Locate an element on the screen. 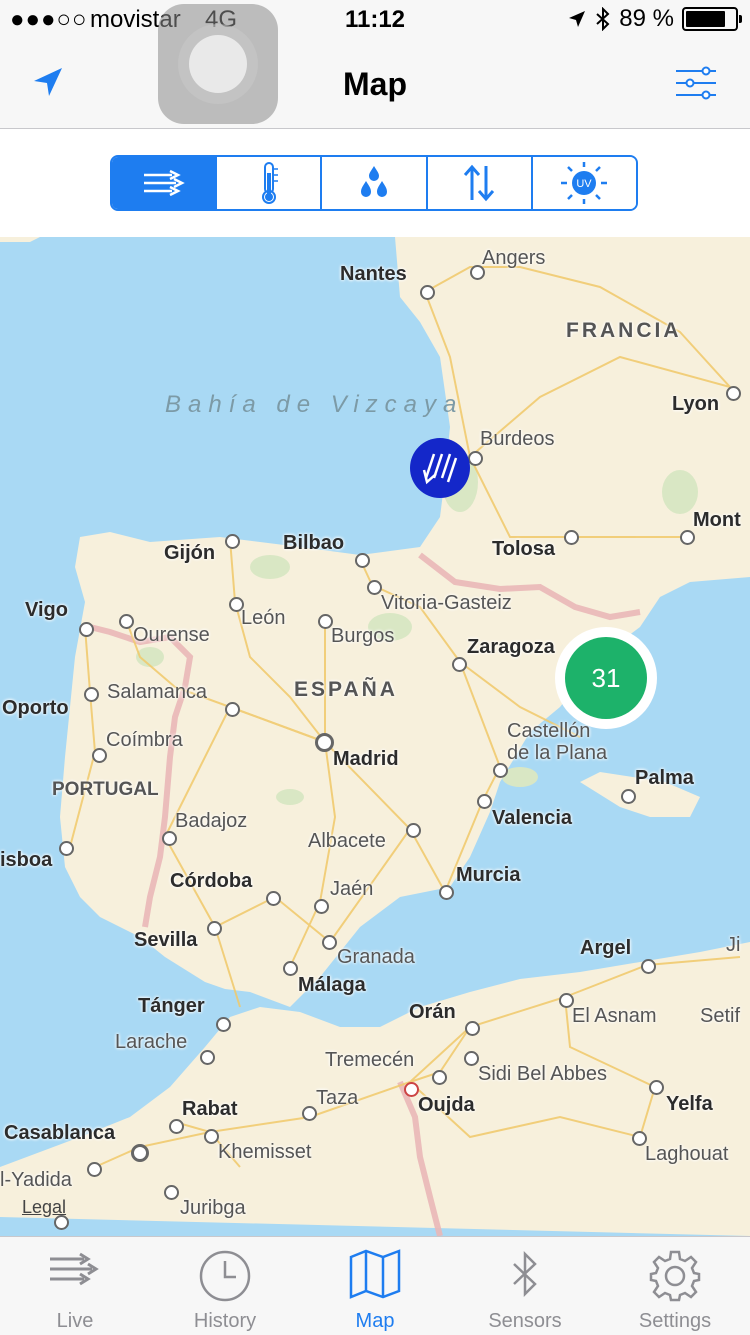  city-label: Sevilla is located at coordinates (166, 940).